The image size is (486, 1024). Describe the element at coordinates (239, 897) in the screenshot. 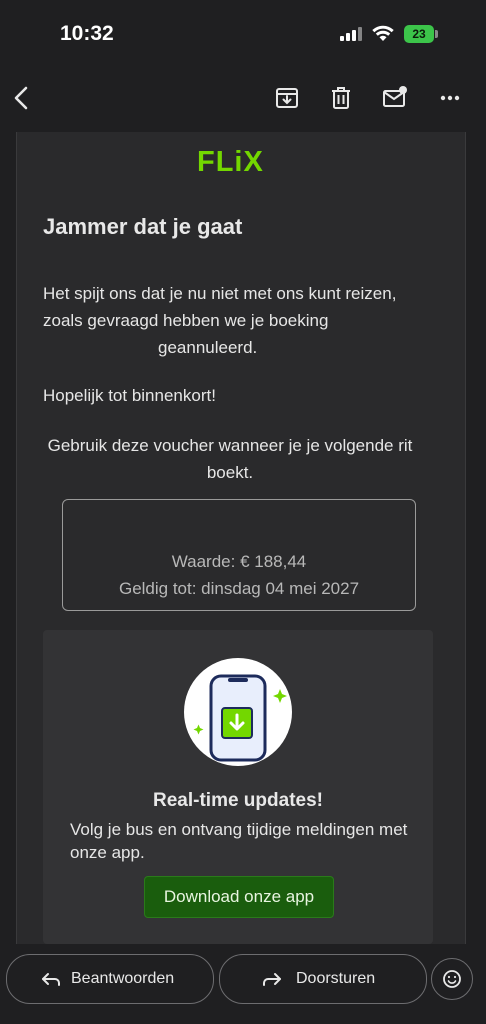

I see `download-app-button: Download onze app` at that location.